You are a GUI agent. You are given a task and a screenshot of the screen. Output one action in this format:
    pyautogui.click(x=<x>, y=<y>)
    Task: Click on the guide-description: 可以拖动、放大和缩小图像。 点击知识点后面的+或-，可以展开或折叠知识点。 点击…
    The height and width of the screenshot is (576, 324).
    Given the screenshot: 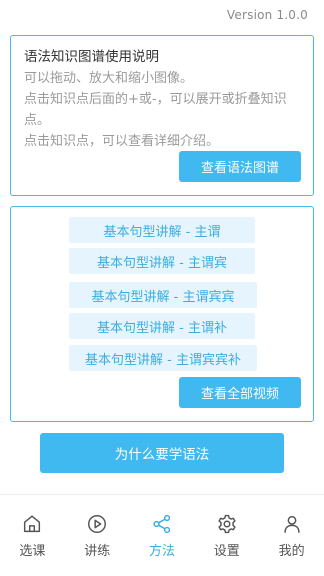 What is the action you would take?
    pyautogui.click(x=163, y=110)
    